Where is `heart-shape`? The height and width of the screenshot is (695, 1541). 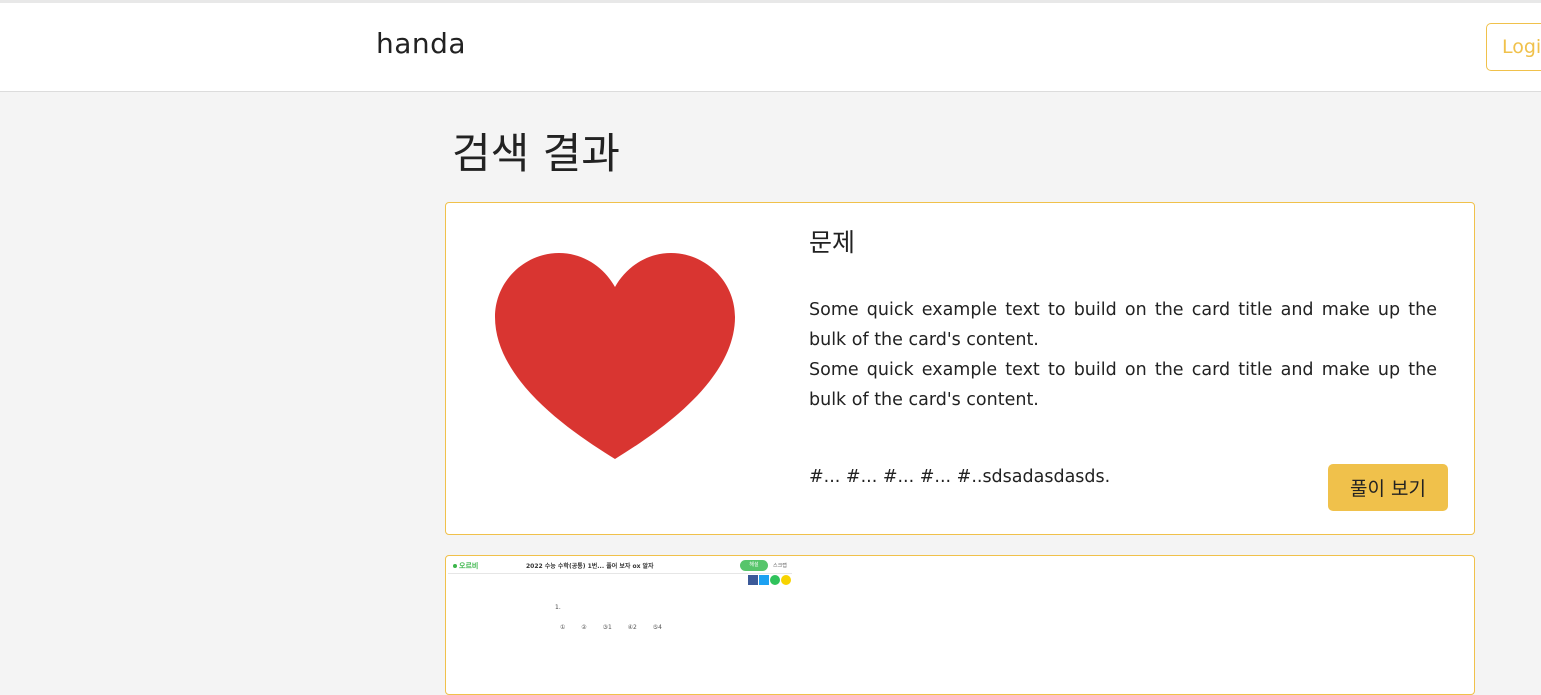 heart-shape is located at coordinates (615, 356).